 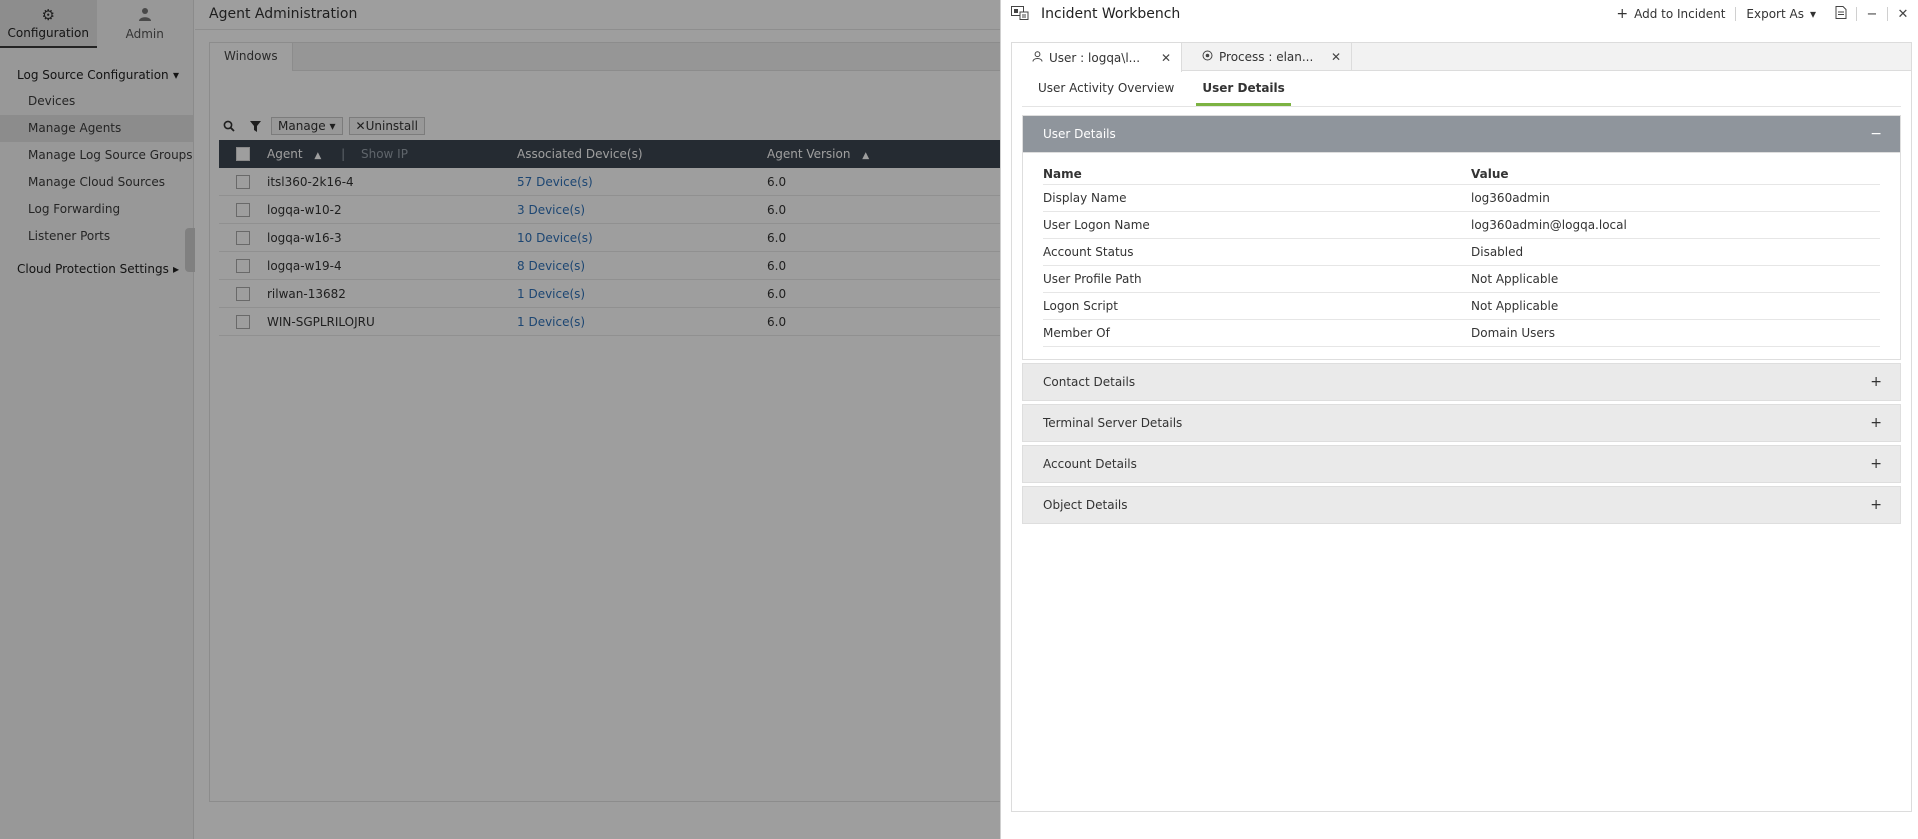 I want to click on detail-name: Account Status, so click(x=1088, y=252).